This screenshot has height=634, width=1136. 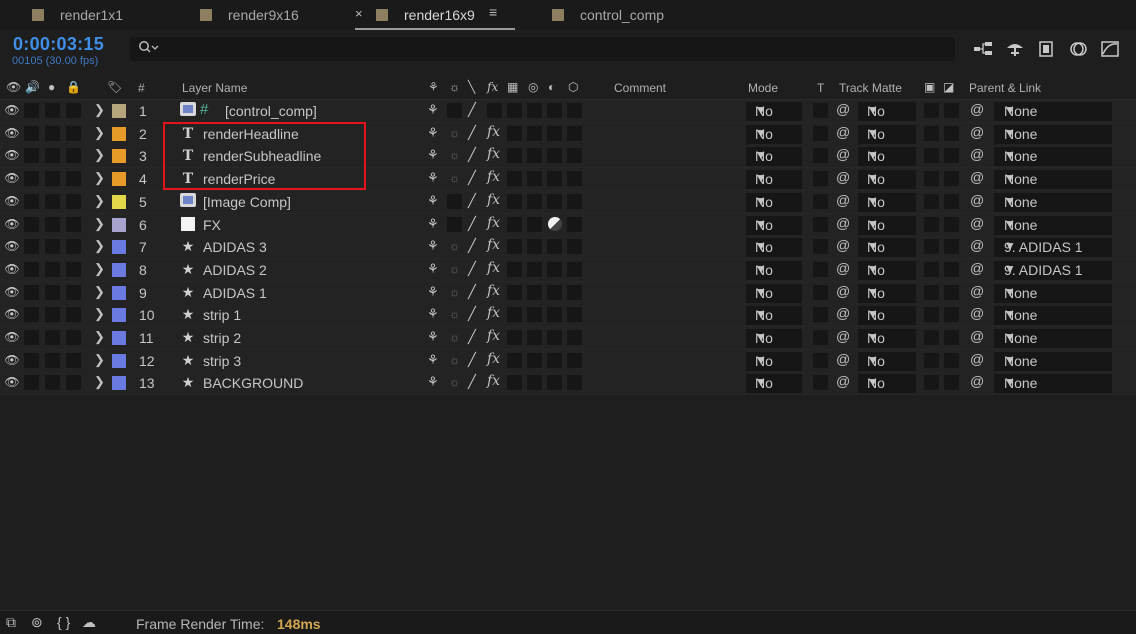 What do you see at coordinates (359, 13) in the screenshot?
I see `close-tab-icon: ×` at bounding box center [359, 13].